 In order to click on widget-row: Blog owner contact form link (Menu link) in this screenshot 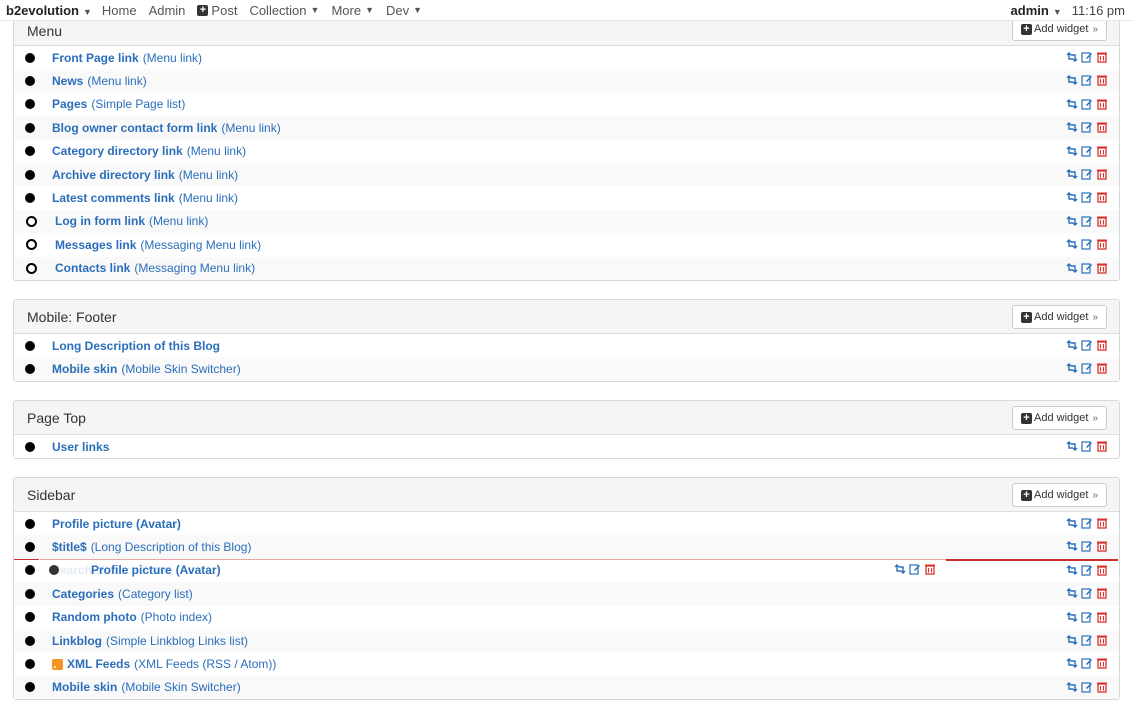, I will do `click(566, 128)`.